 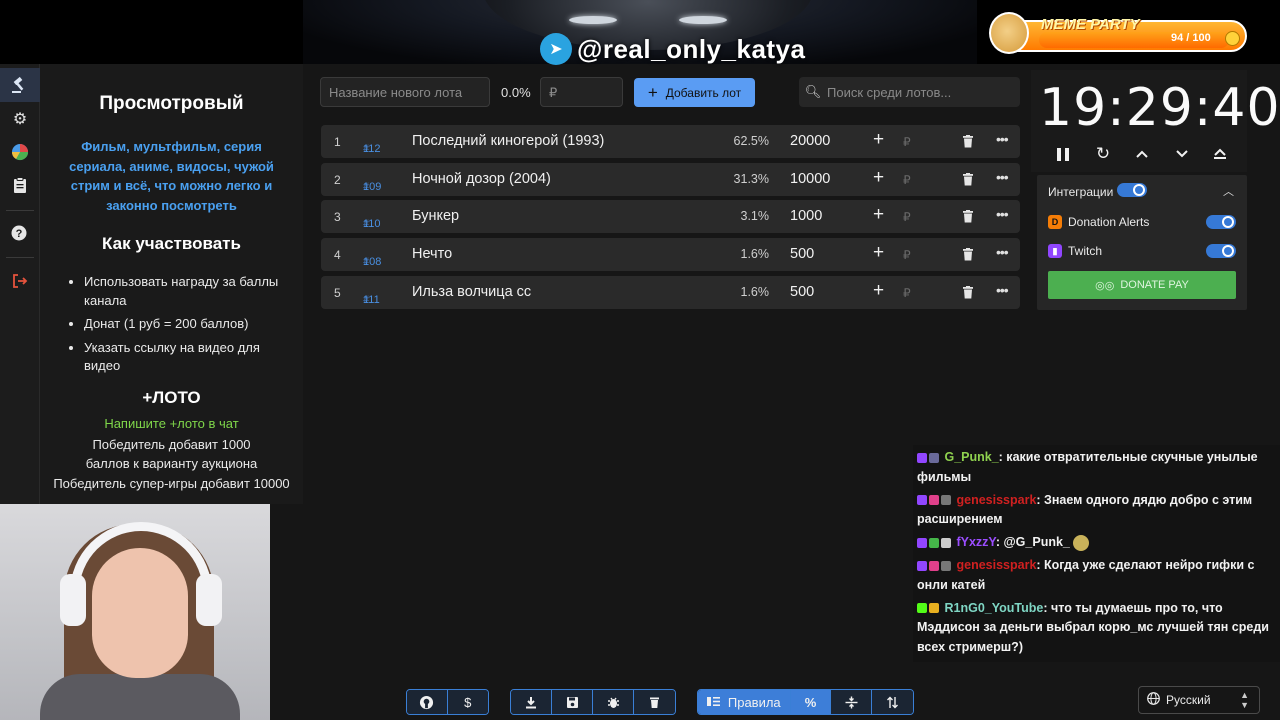 What do you see at coordinates (337, 179) in the screenshot?
I see `lot-number: 2` at bounding box center [337, 179].